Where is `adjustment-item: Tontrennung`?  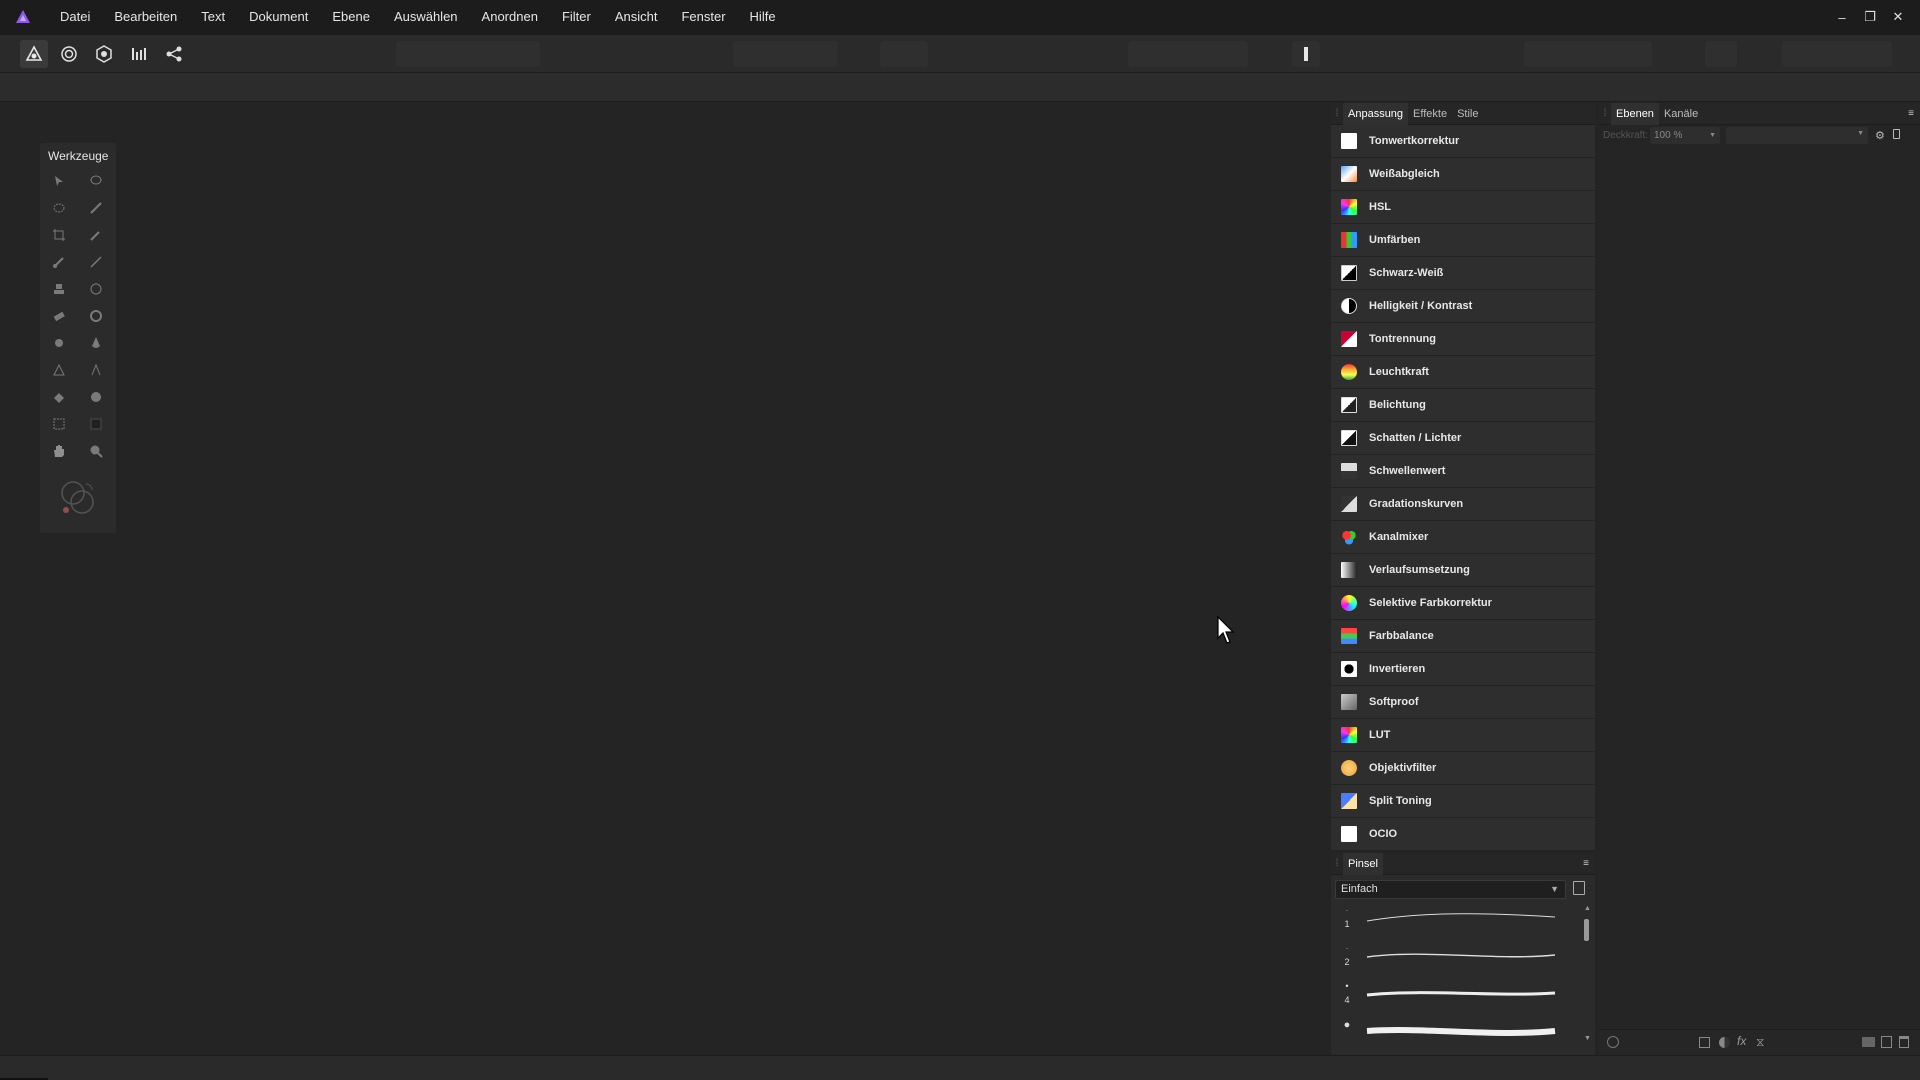
adjustment-item: Tontrennung is located at coordinates (1463, 339).